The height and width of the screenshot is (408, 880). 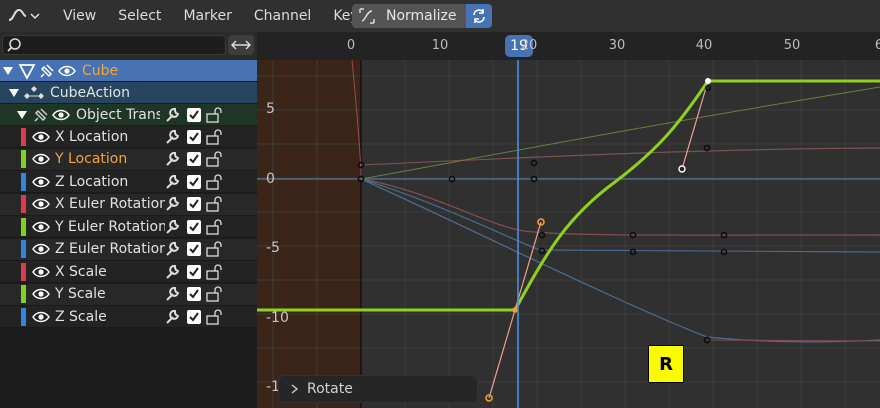 What do you see at coordinates (128, 71) in the screenshot?
I see `channel-object-cube: Cube` at bounding box center [128, 71].